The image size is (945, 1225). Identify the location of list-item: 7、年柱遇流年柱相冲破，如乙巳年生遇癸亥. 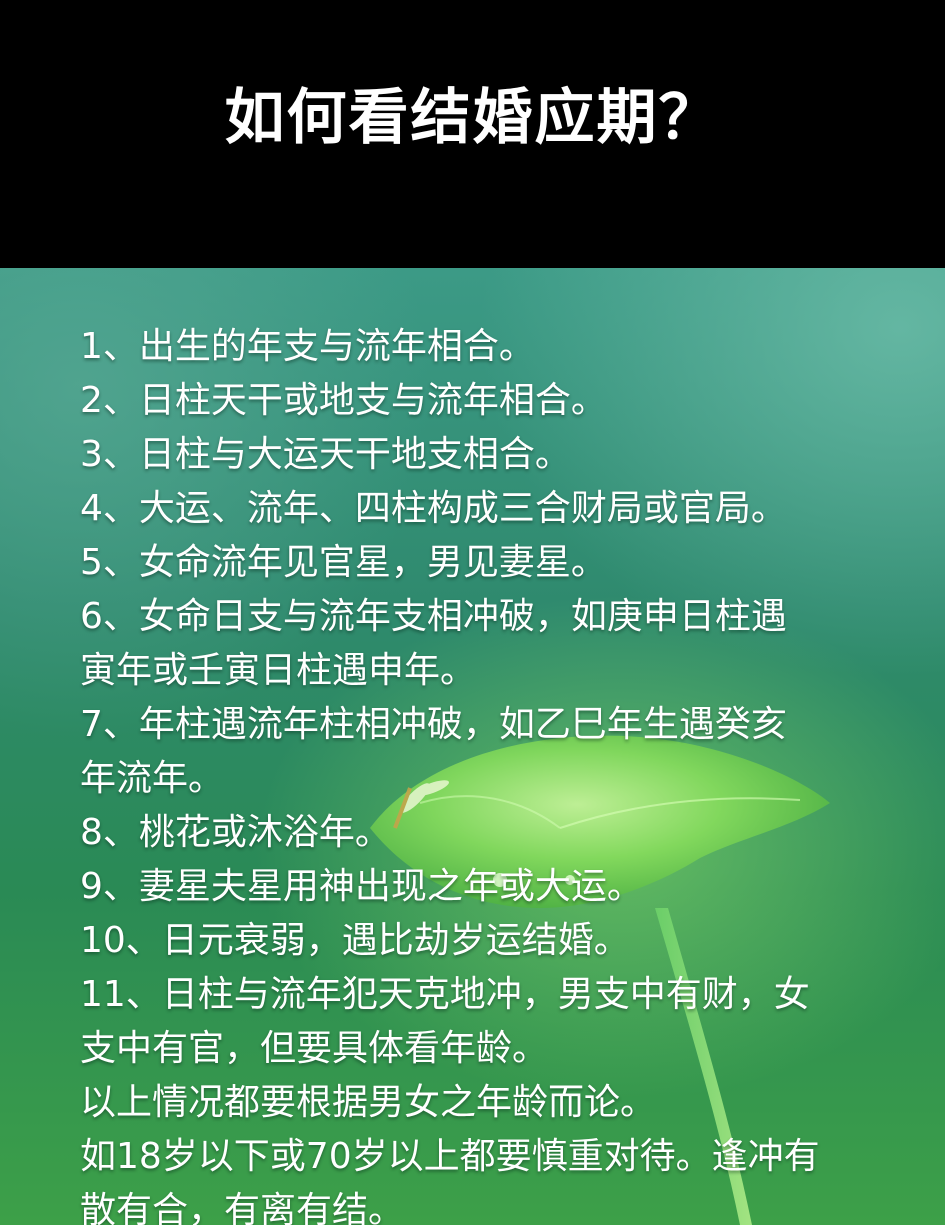
(433, 724).